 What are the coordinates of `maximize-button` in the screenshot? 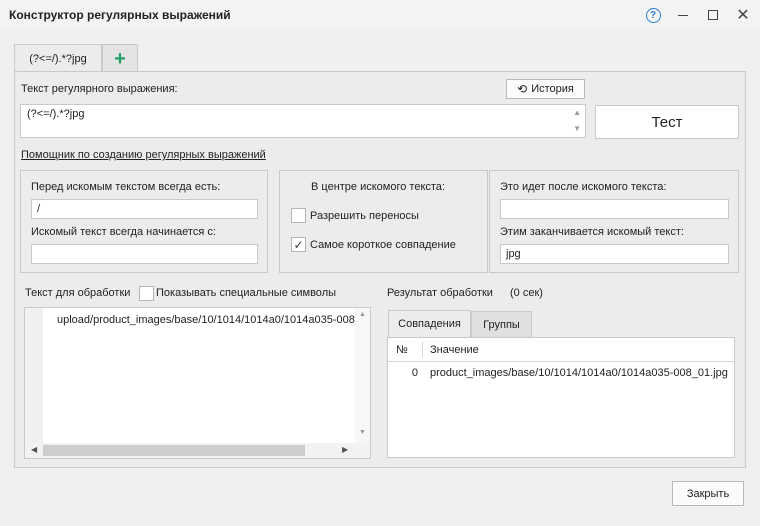 It's located at (713, 15).